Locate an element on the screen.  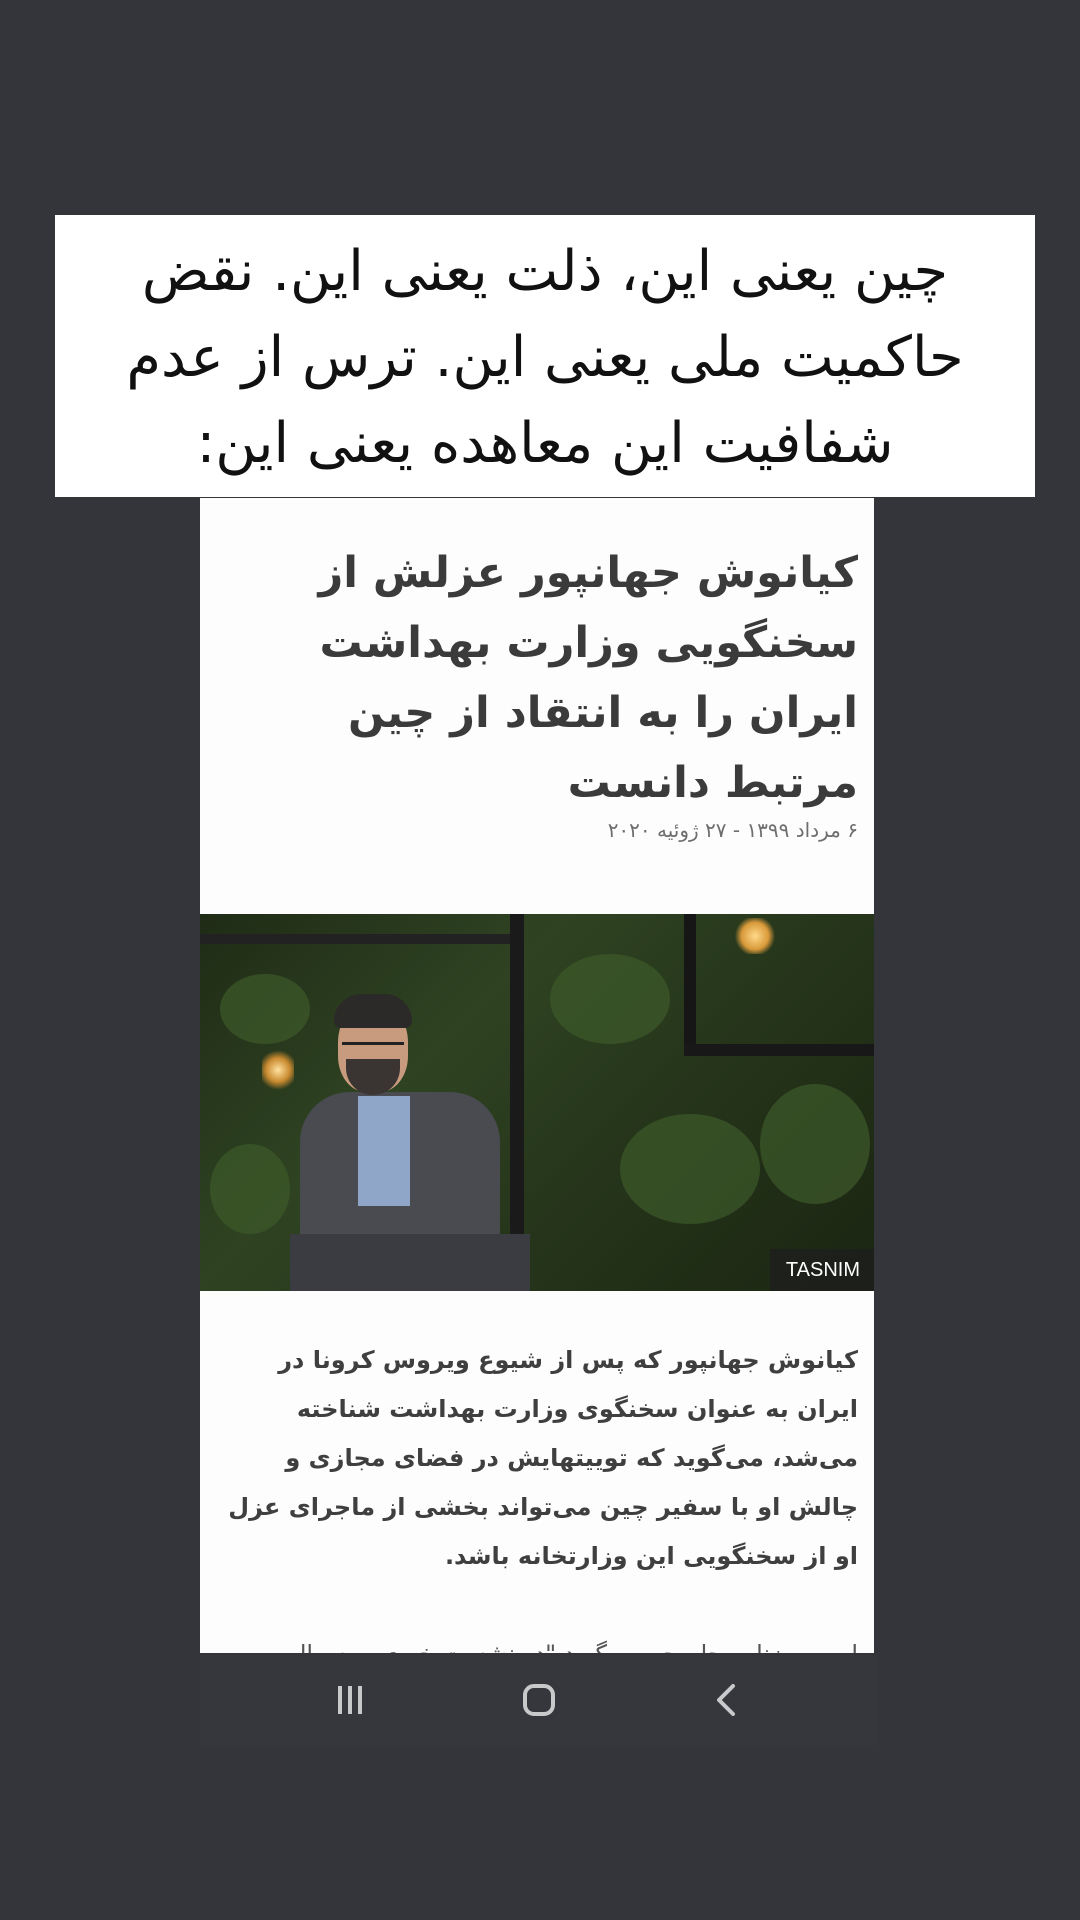
article-date: ۶ مرداد ۱۳۹۹ - ۲۷ ژوئیه ۲۰۲۰ is located at coordinates (732, 830).